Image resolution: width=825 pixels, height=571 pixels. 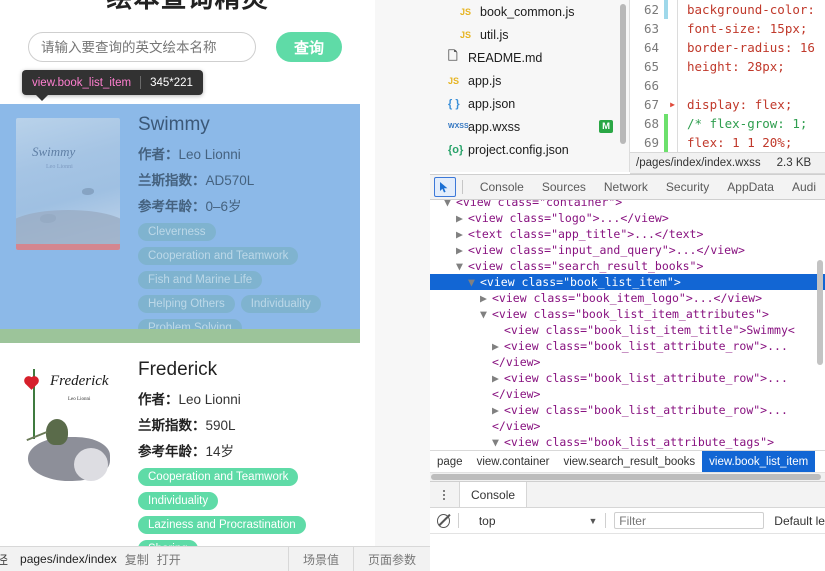 What do you see at coordinates (627, 218) in the screenshot?
I see `dom-node: ▶ <view class="logo">...</view>` at bounding box center [627, 218].